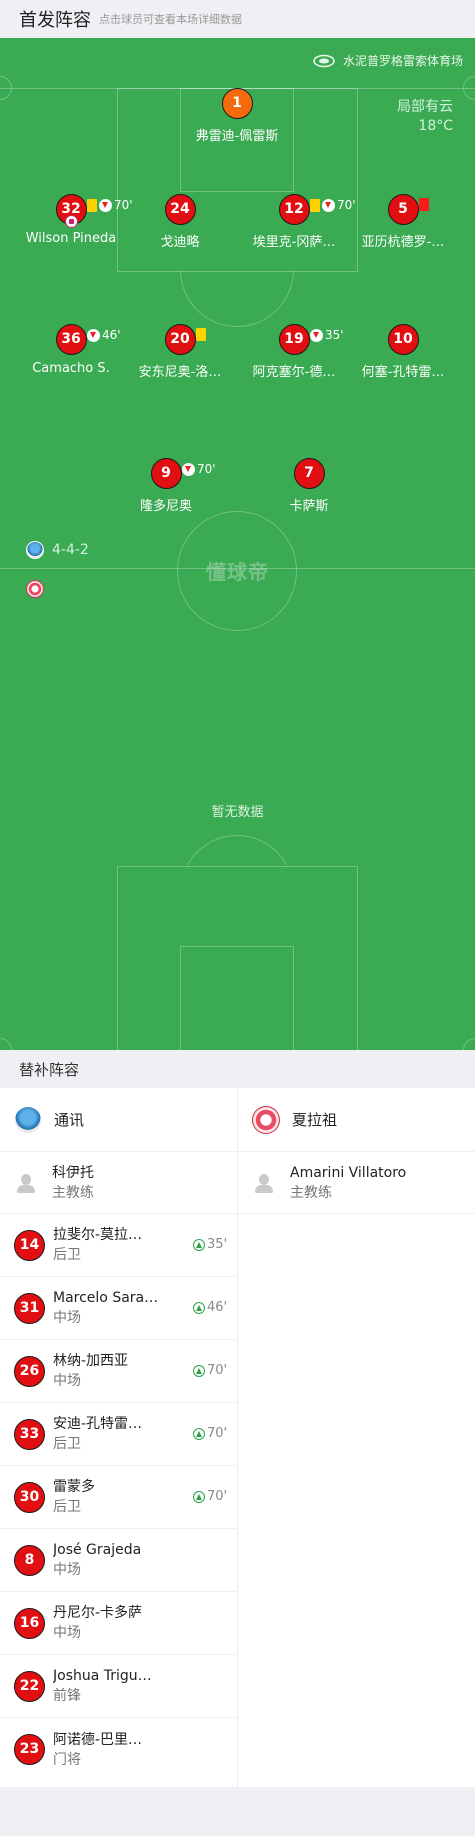 The width and height of the screenshot is (475, 1836). What do you see at coordinates (217, 1244) in the screenshot?
I see `sub-in-minute: 35'` at bounding box center [217, 1244].